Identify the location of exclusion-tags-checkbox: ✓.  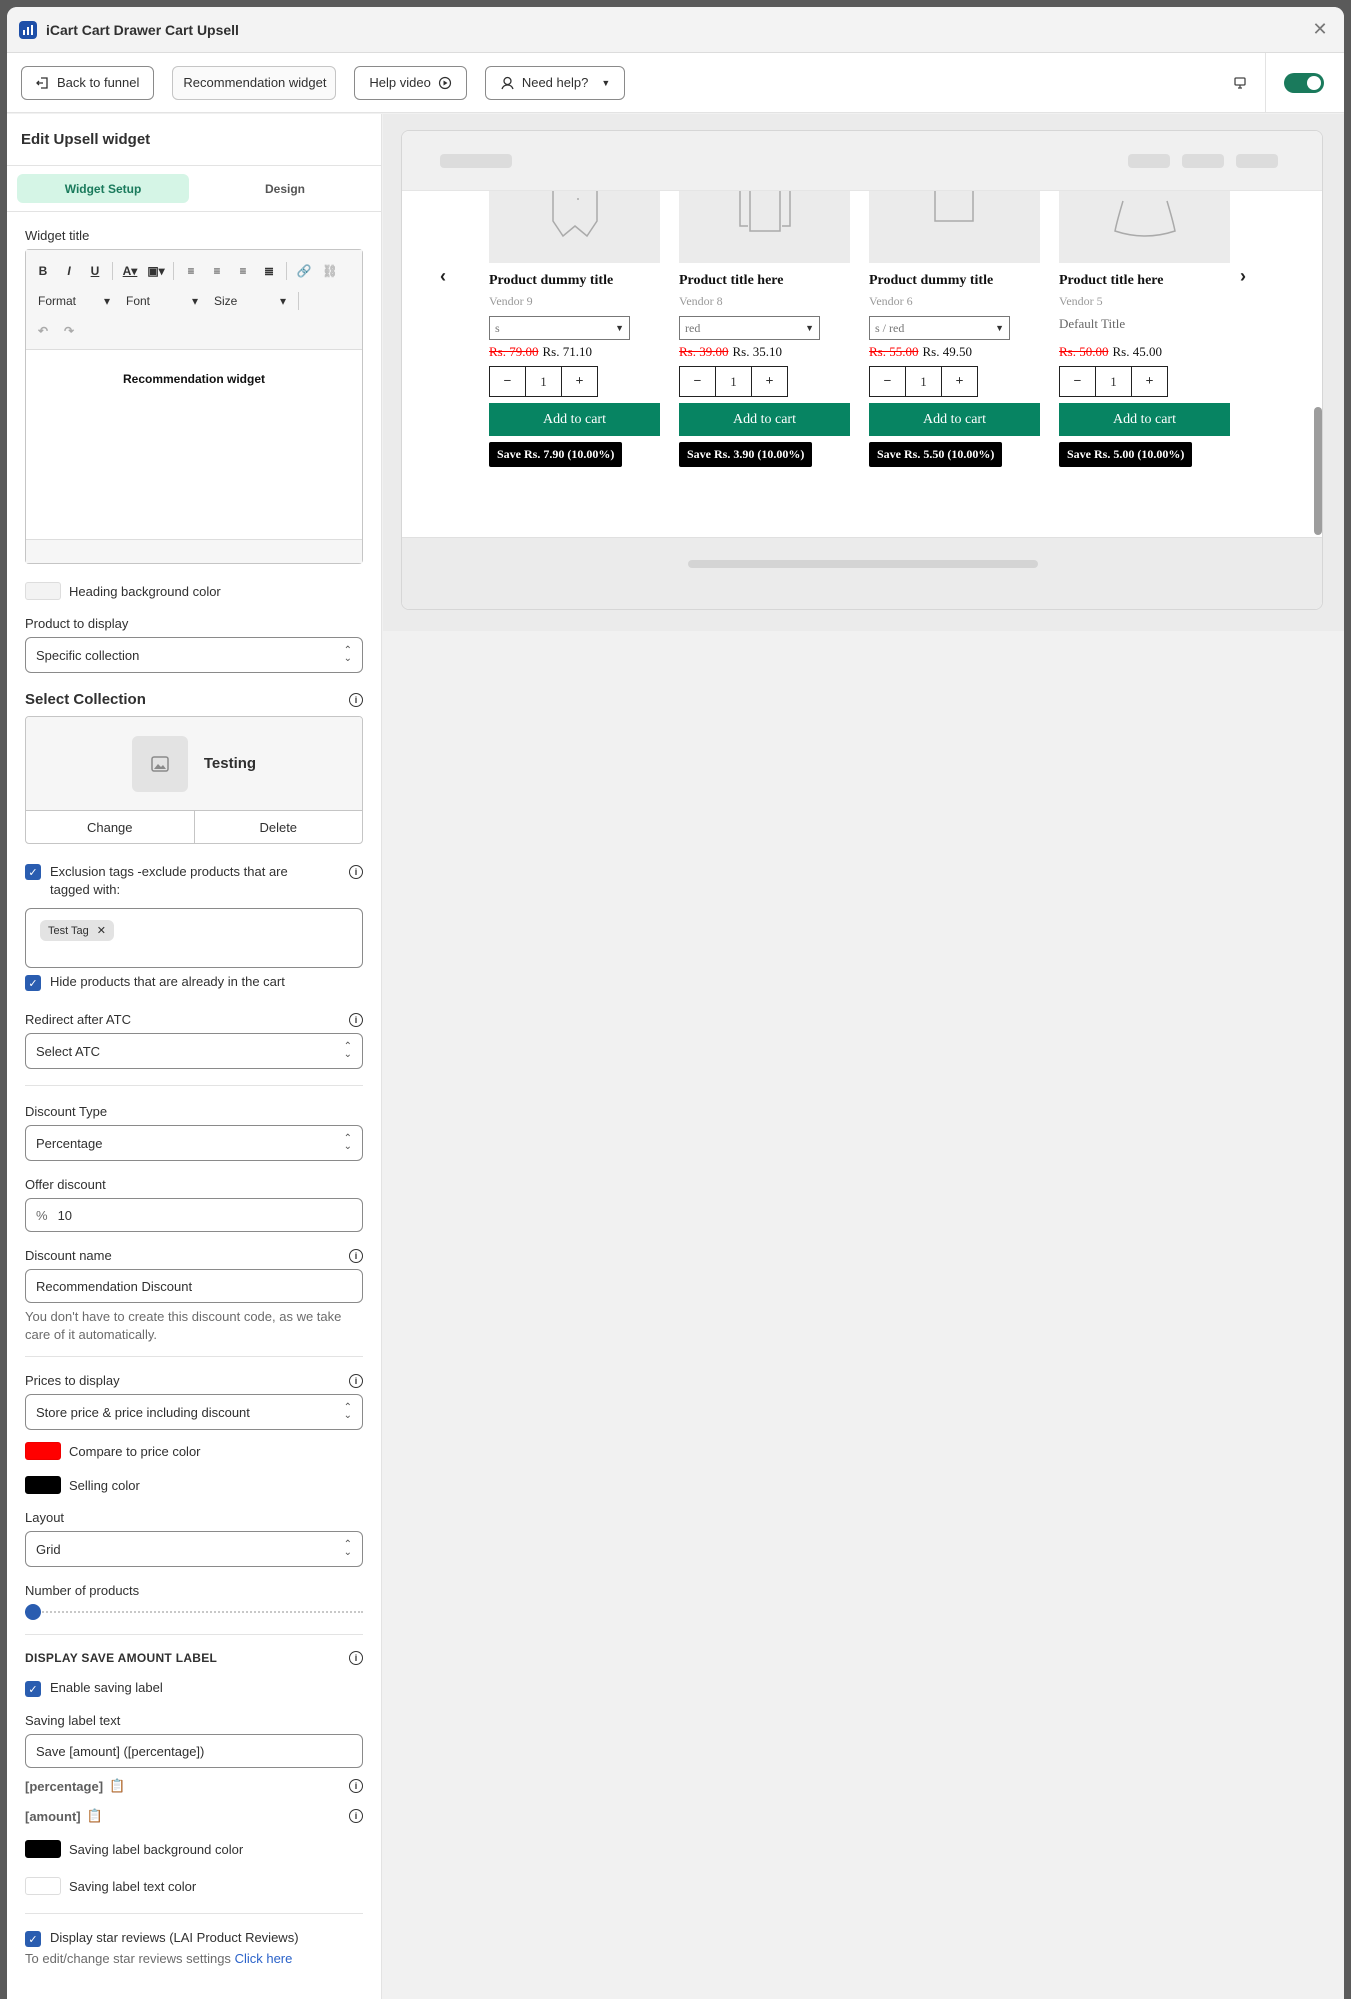
(33, 872).